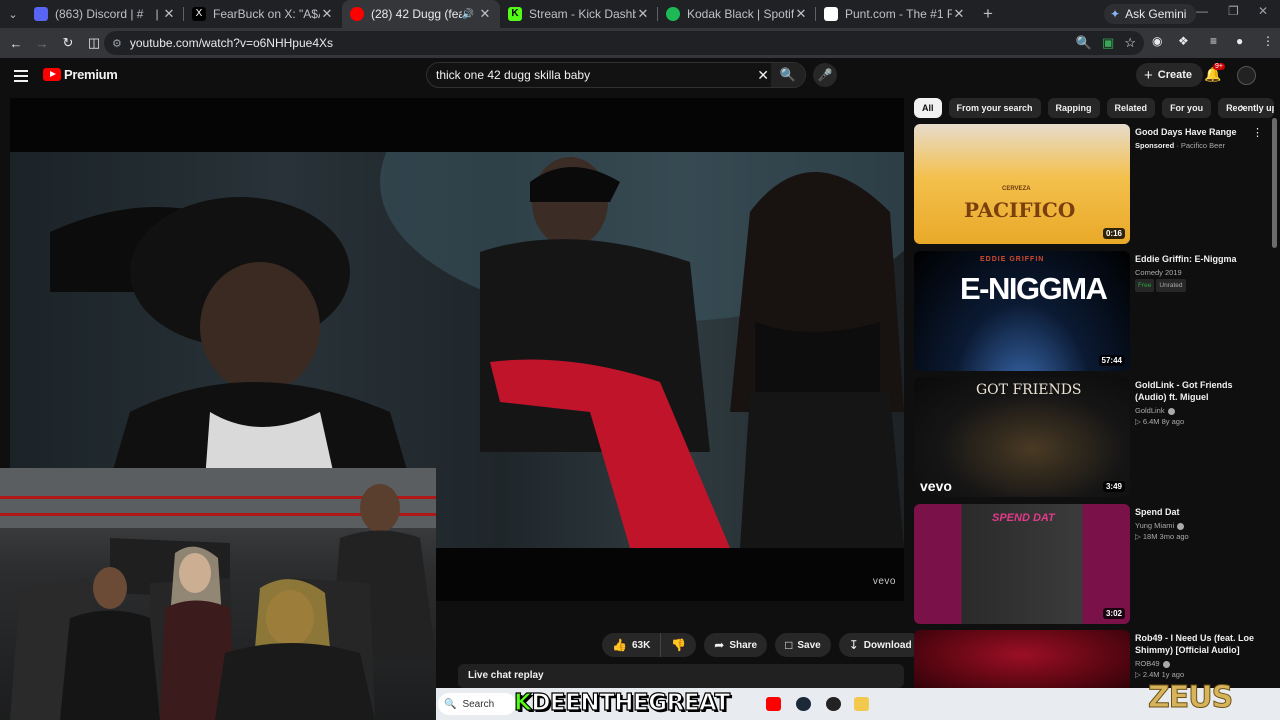 The image size is (1280, 720). What do you see at coordinates (616, 75) in the screenshot?
I see `search-input: thick one 42 dugg skilla baby ✕ 🔍` at bounding box center [616, 75].